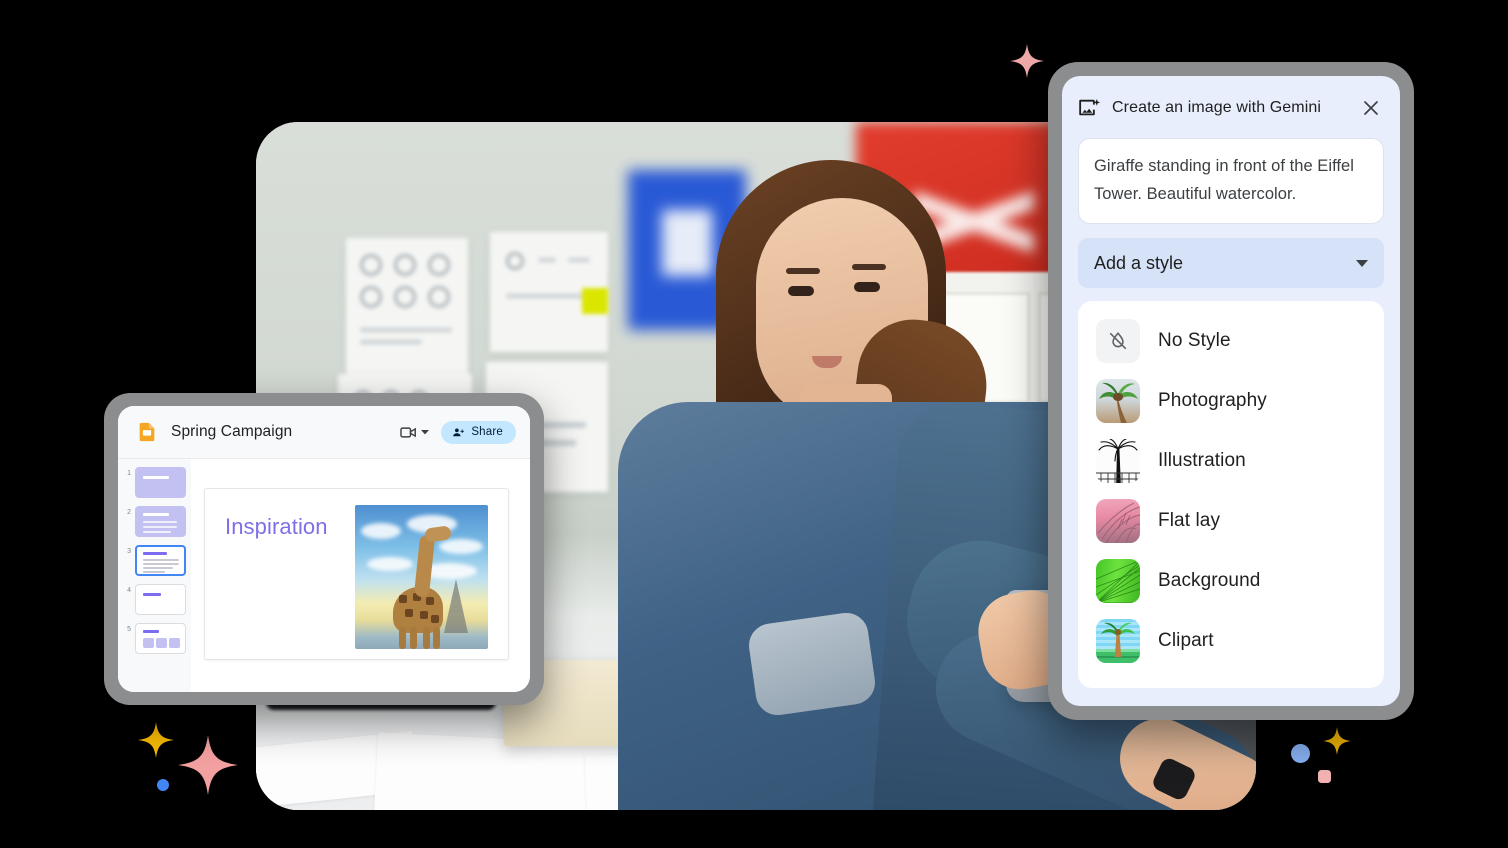 The height and width of the screenshot is (848, 1508). Describe the element at coordinates (1090, 106) in the screenshot. I see `image-sparkle-icon` at that location.